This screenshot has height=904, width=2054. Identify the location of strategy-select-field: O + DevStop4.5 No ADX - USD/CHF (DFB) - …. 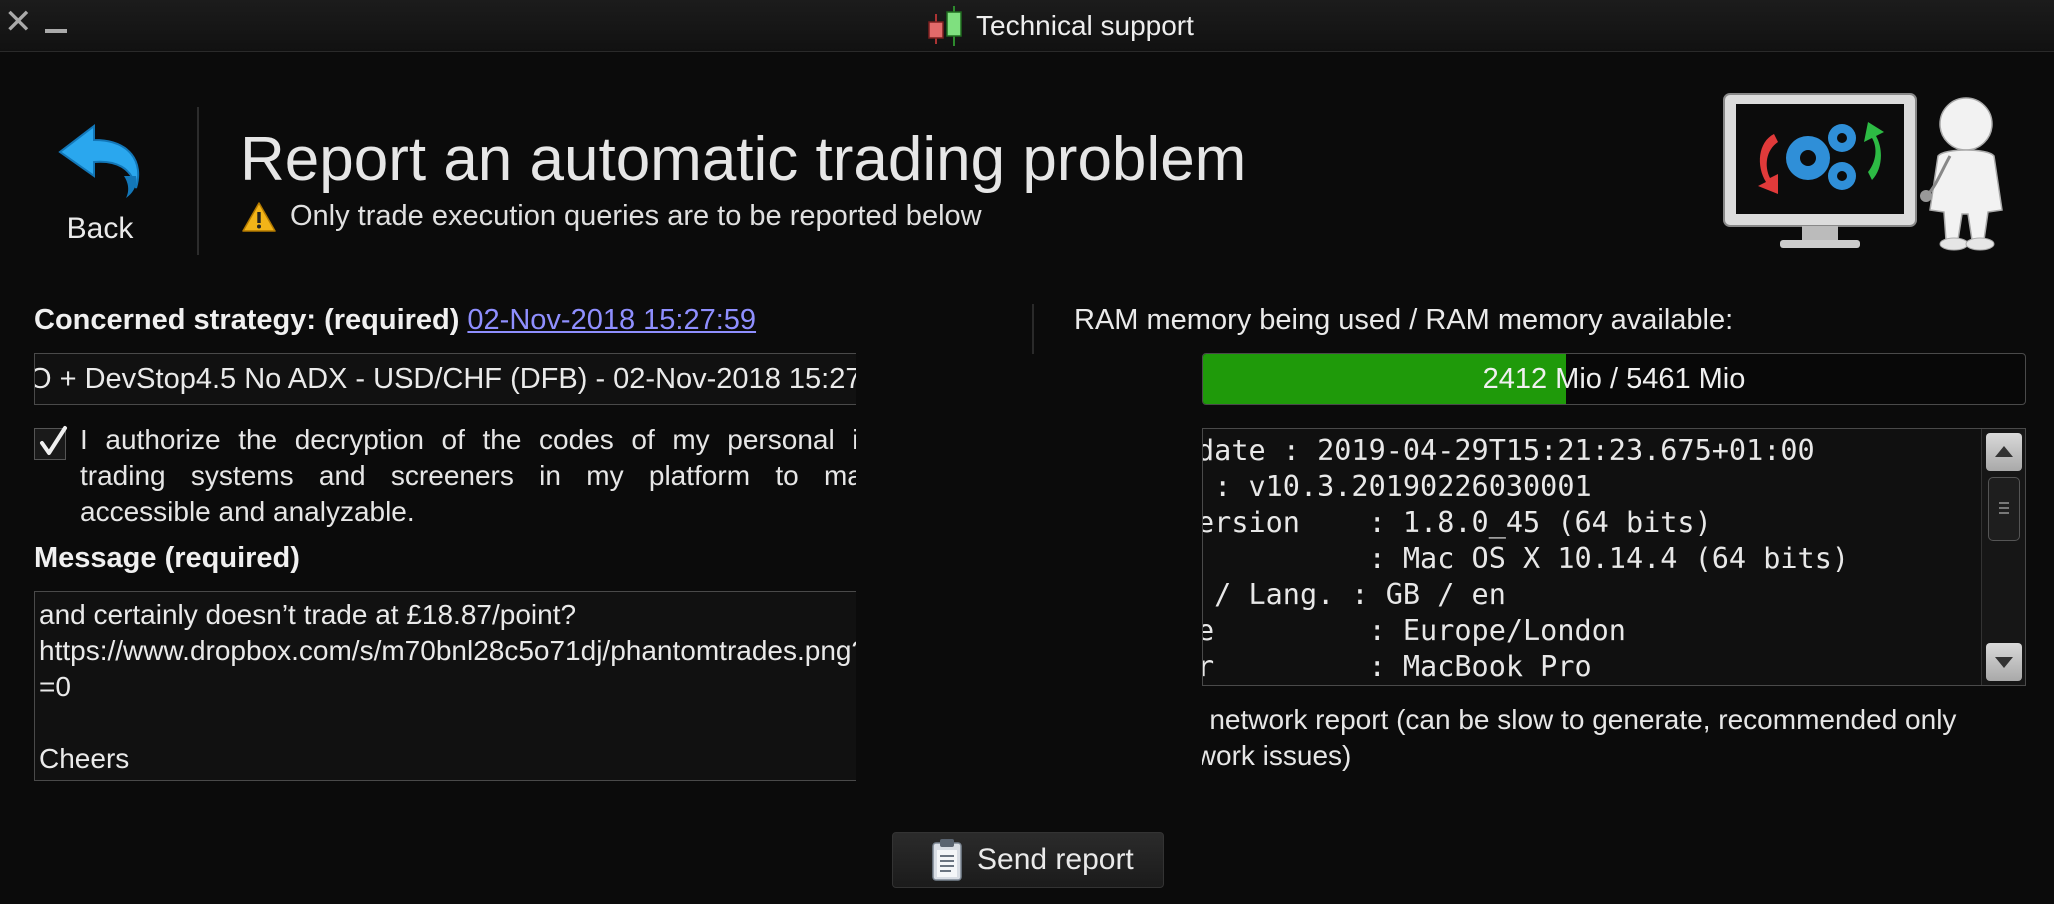
(445, 379).